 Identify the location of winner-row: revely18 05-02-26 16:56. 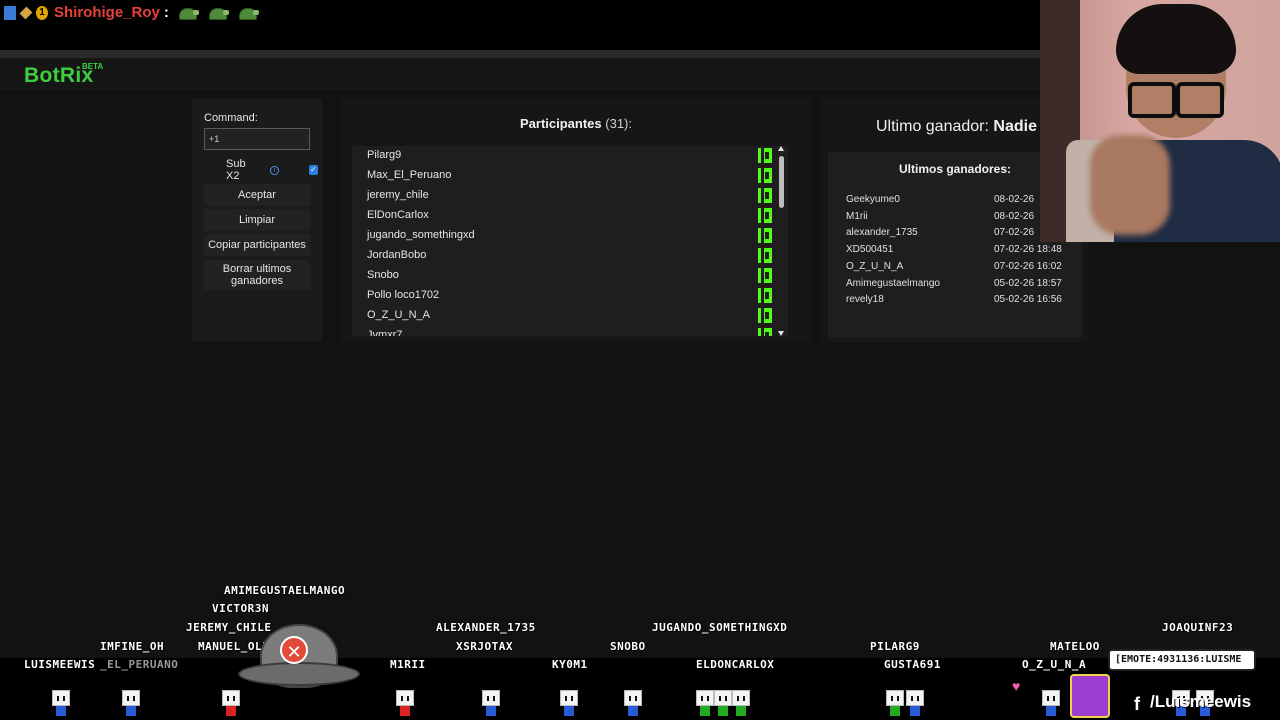
(961, 302).